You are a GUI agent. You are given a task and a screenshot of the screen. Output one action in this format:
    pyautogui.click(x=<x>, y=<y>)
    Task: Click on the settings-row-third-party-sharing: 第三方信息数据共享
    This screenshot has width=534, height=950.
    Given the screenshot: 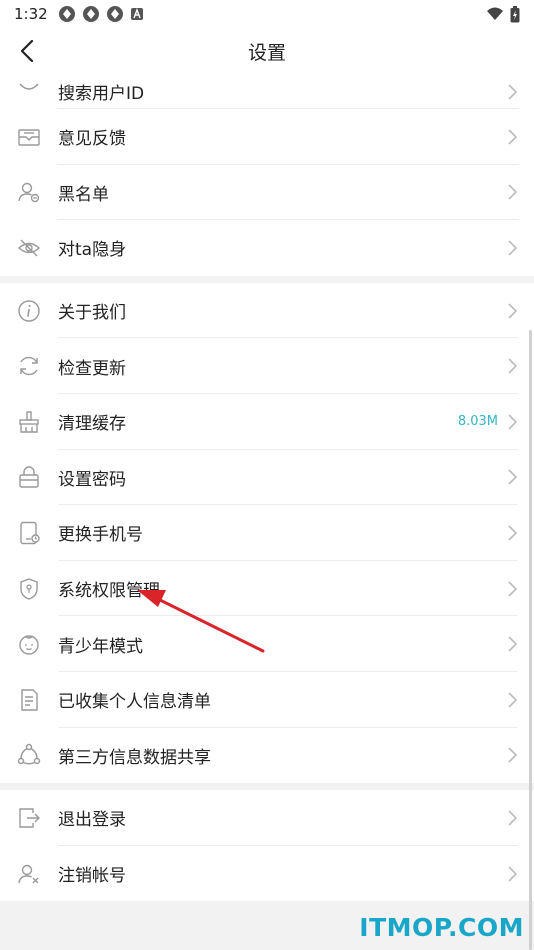 What is the action you would take?
    pyautogui.click(x=267, y=756)
    